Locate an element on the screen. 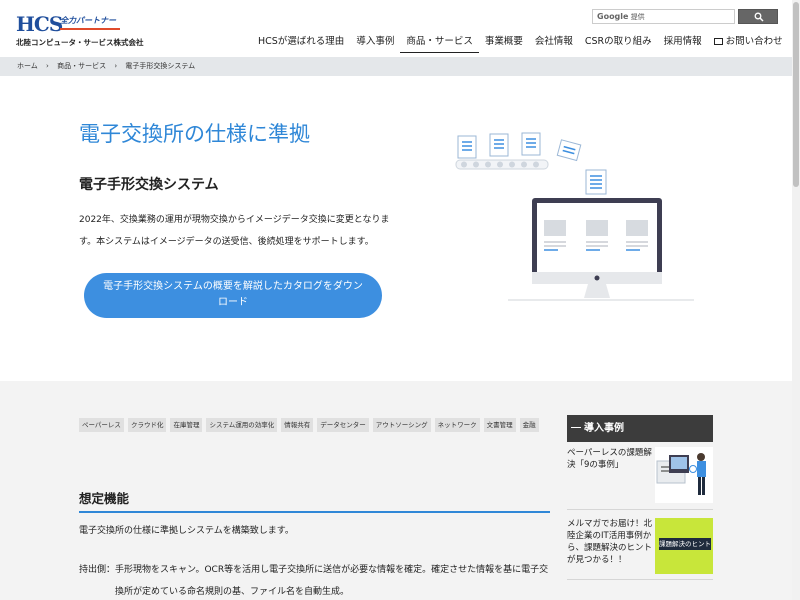 This screenshot has height=600, width=800. search-provided-label: 提供 is located at coordinates (637, 17).